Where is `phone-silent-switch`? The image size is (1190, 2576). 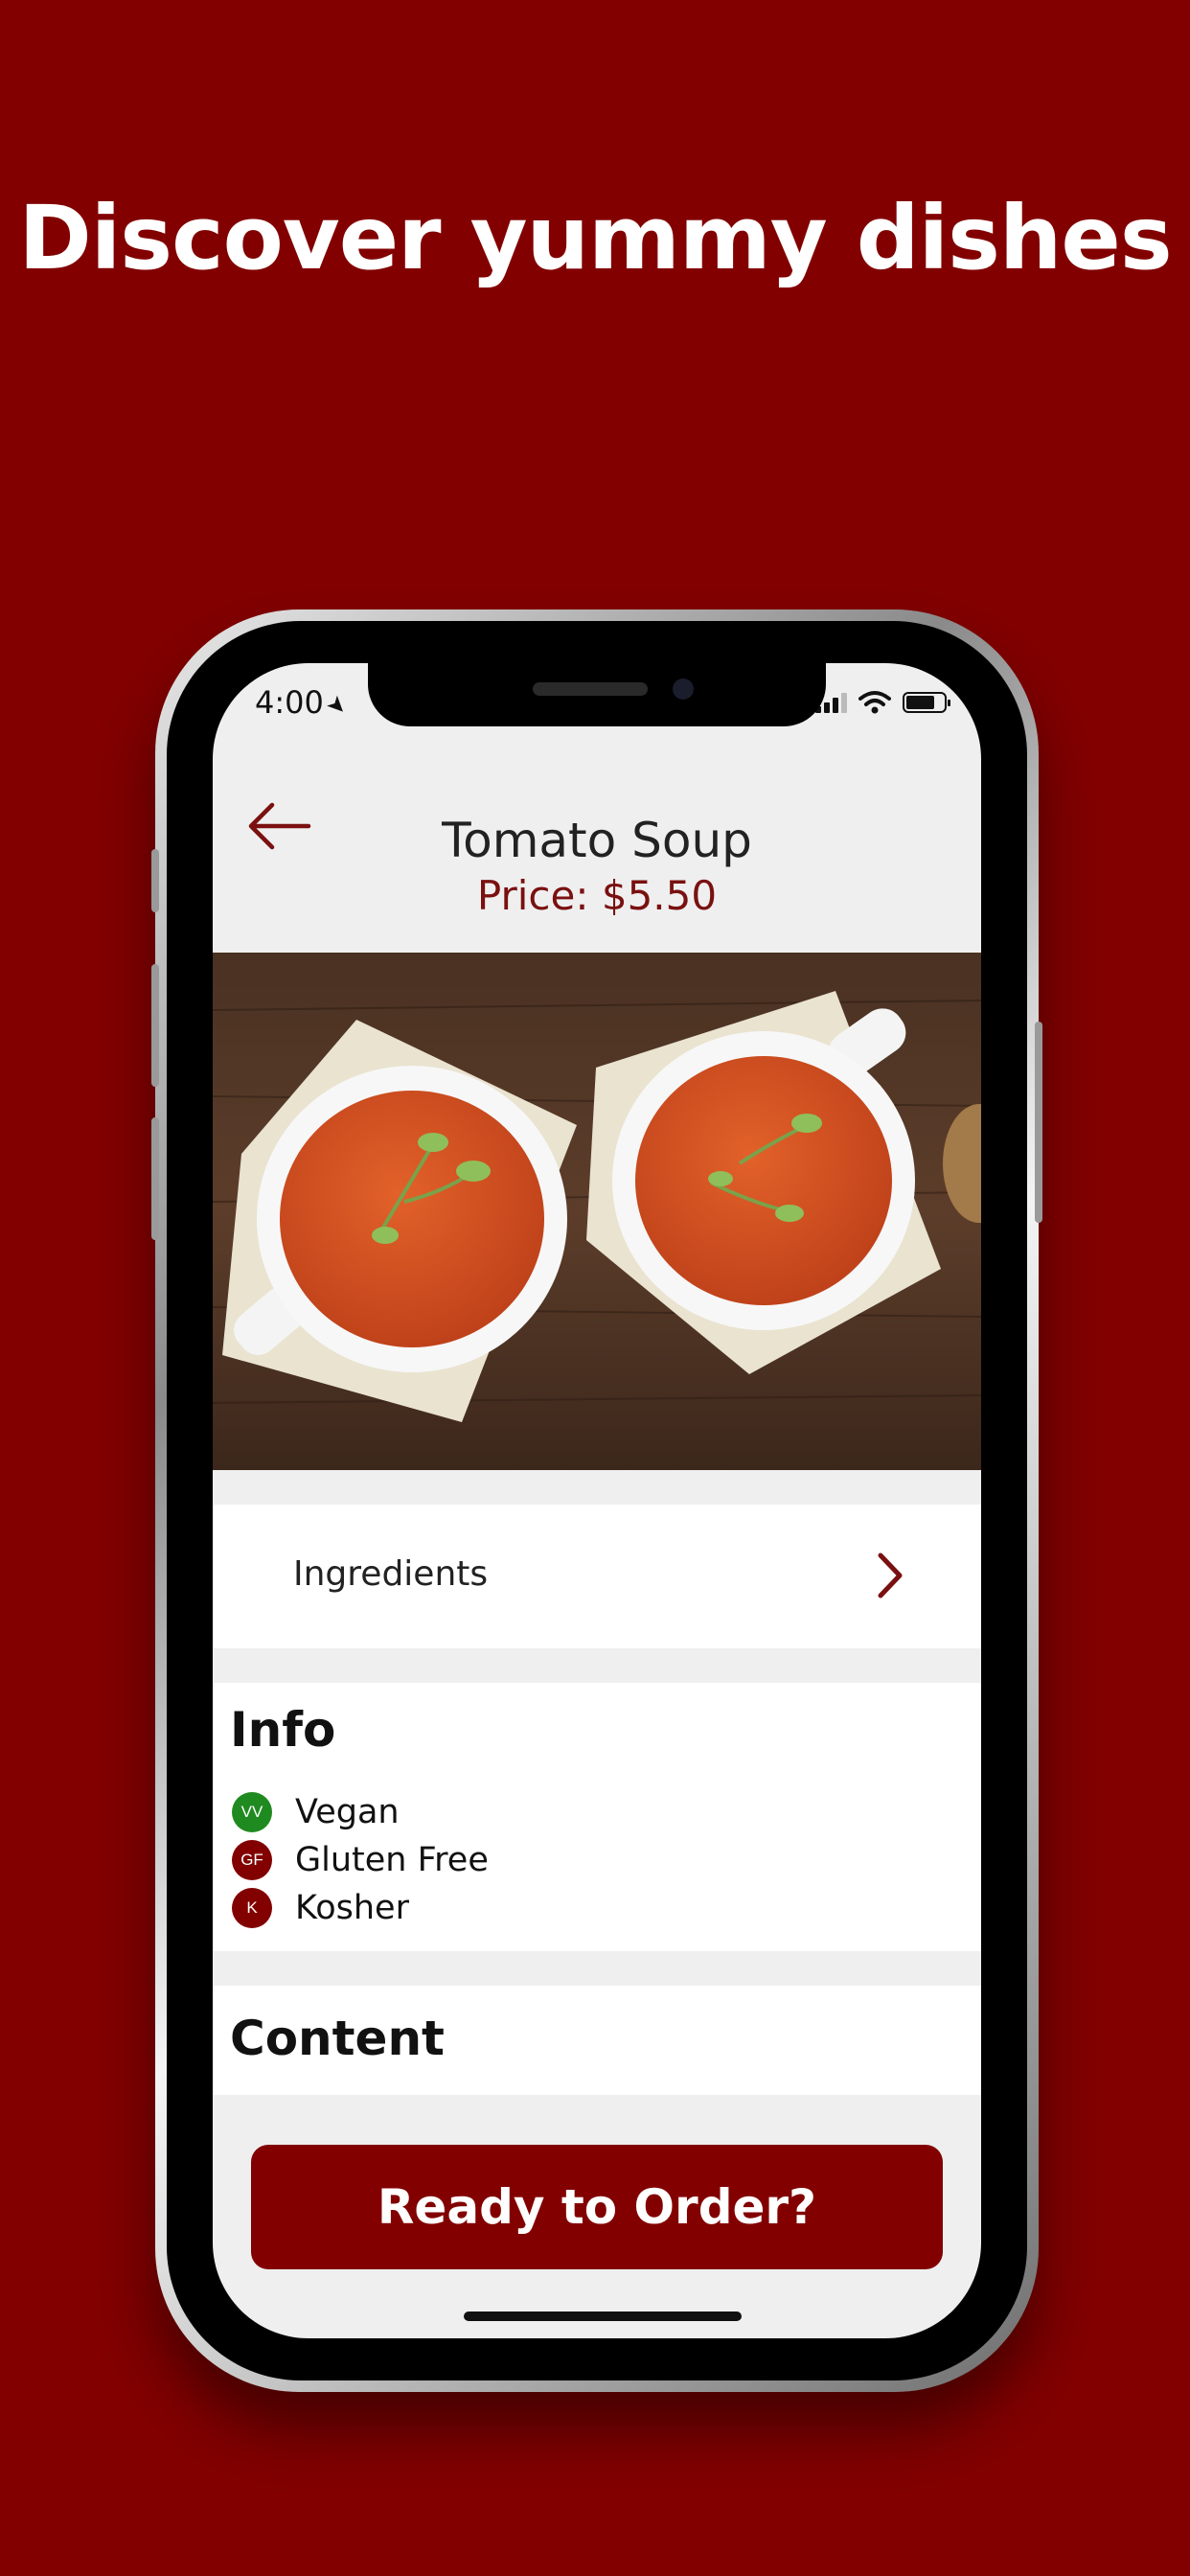
phone-silent-switch is located at coordinates (155, 880).